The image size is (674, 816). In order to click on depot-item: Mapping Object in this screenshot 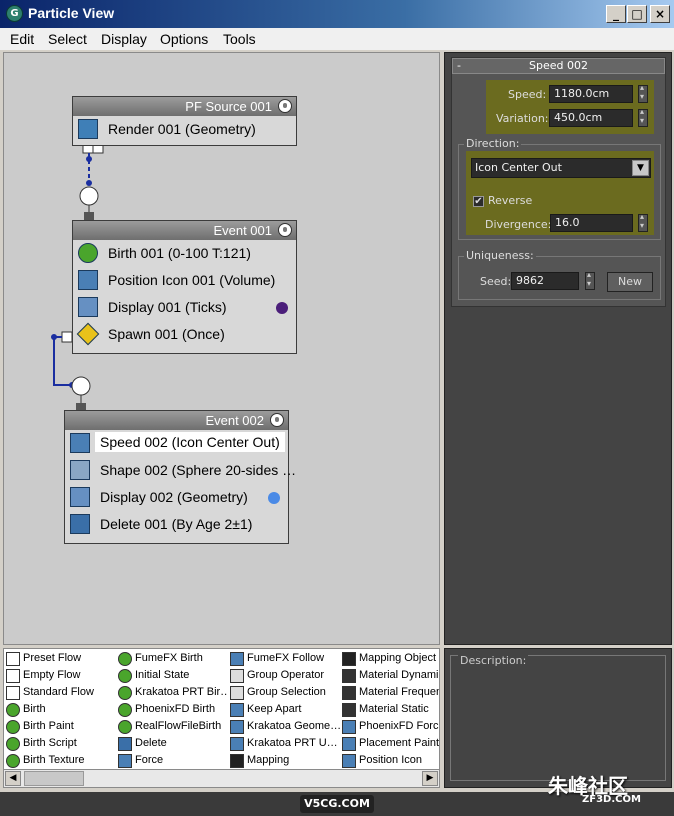, I will do `click(390, 659)`.